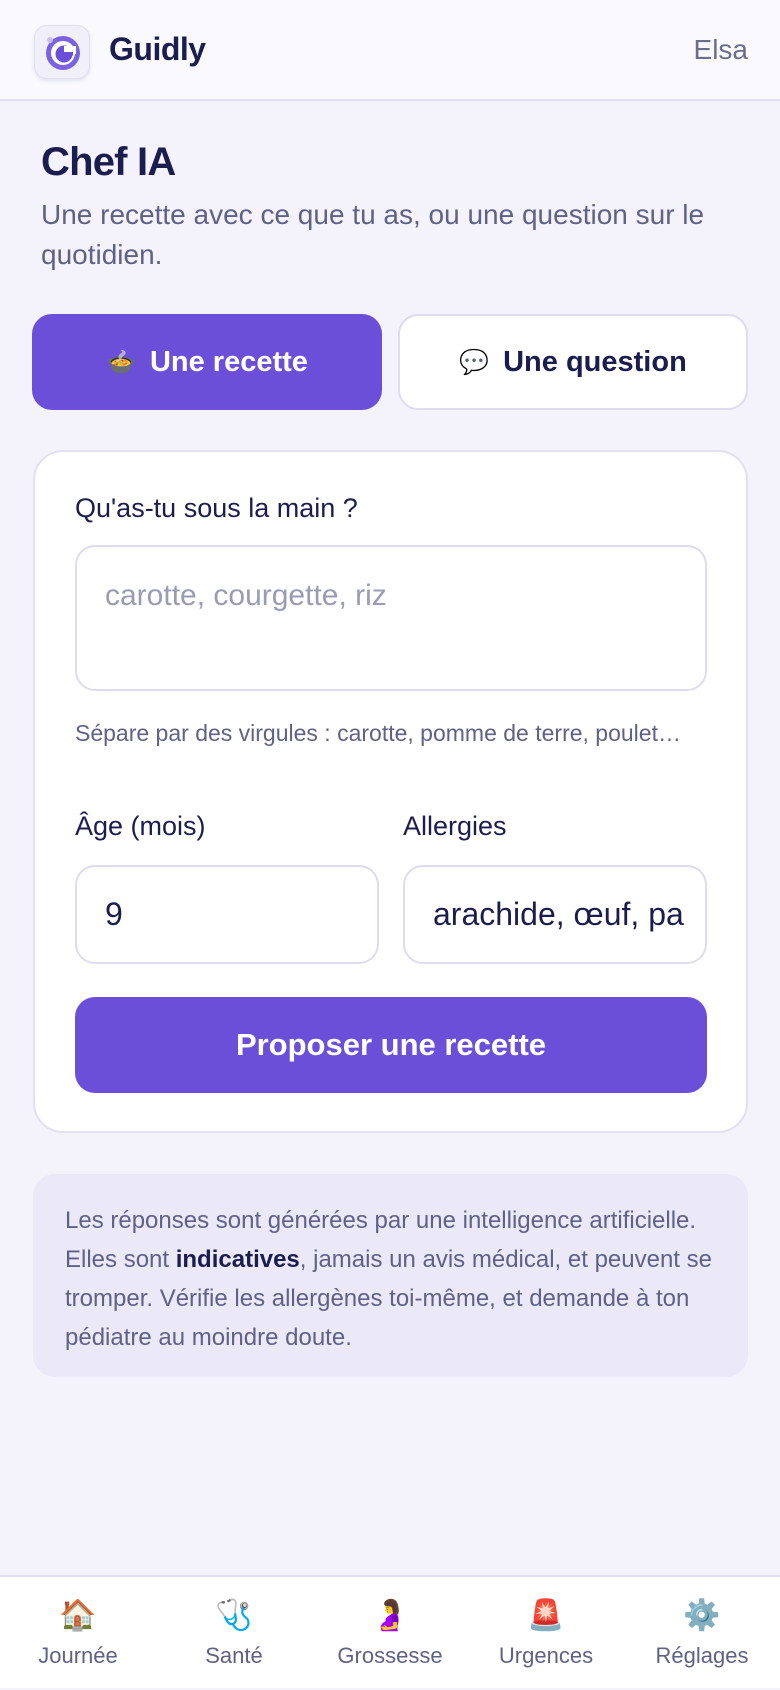  What do you see at coordinates (227, 914) in the screenshot?
I see `age-input: 9` at bounding box center [227, 914].